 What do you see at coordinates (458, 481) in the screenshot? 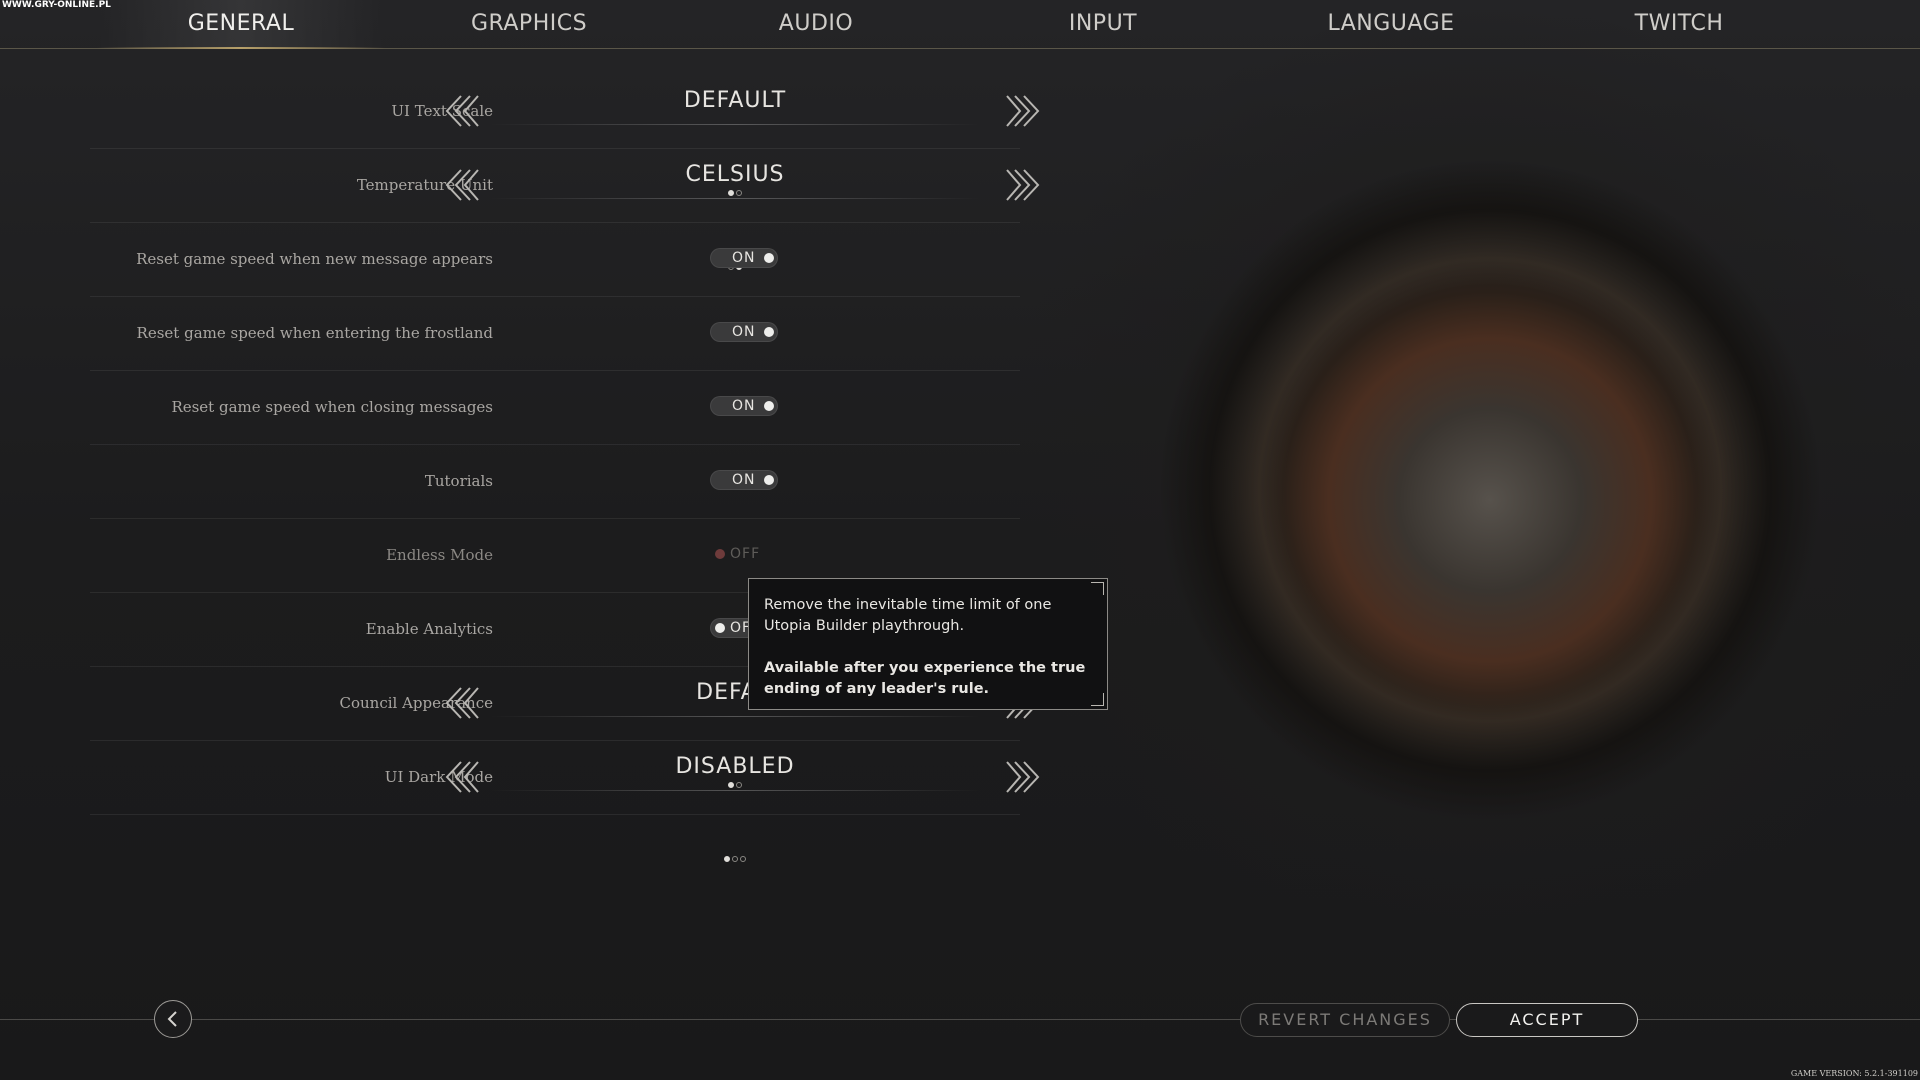
I see `setting-label: Tutorials` at bounding box center [458, 481].